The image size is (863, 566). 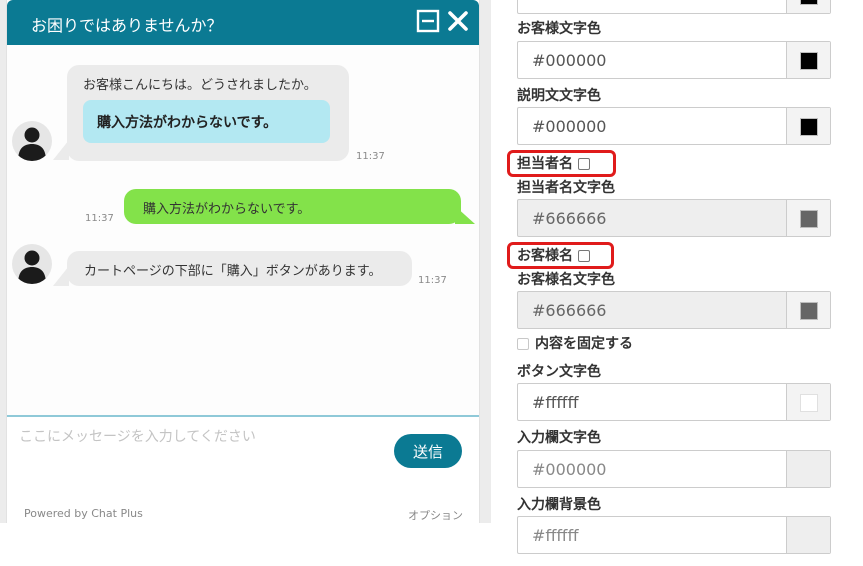 I want to click on fix-content-toggle: 内容を固定する, so click(x=575, y=343).